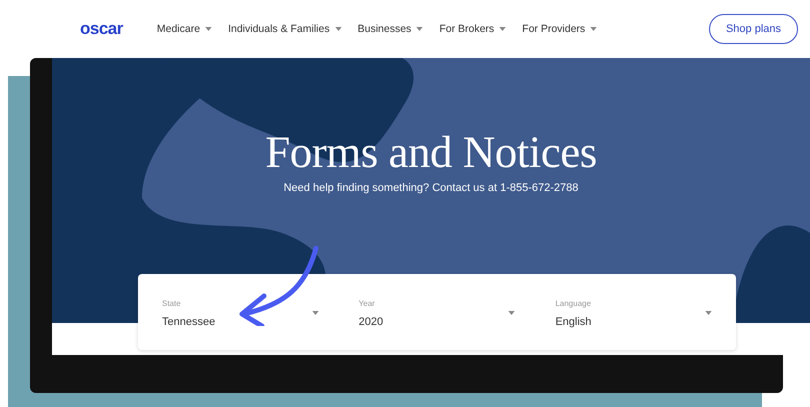 The width and height of the screenshot is (810, 407). What do you see at coordinates (431, 188) in the screenshot?
I see `contact-text: Need help finding something? Contact us at 1-855-672-2788` at bounding box center [431, 188].